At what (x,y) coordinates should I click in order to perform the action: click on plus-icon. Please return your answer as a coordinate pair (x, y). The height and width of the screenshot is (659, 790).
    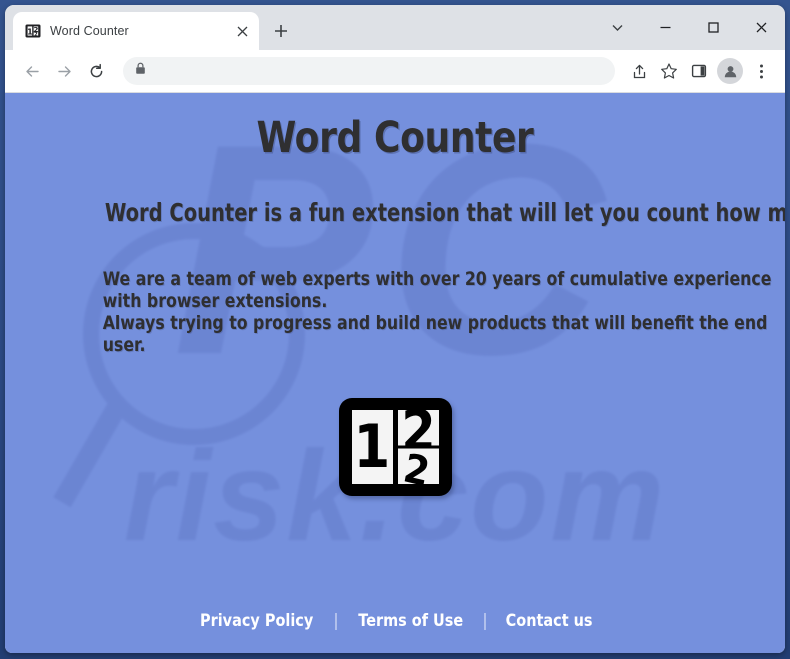
    Looking at the image, I should click on (281, 31).